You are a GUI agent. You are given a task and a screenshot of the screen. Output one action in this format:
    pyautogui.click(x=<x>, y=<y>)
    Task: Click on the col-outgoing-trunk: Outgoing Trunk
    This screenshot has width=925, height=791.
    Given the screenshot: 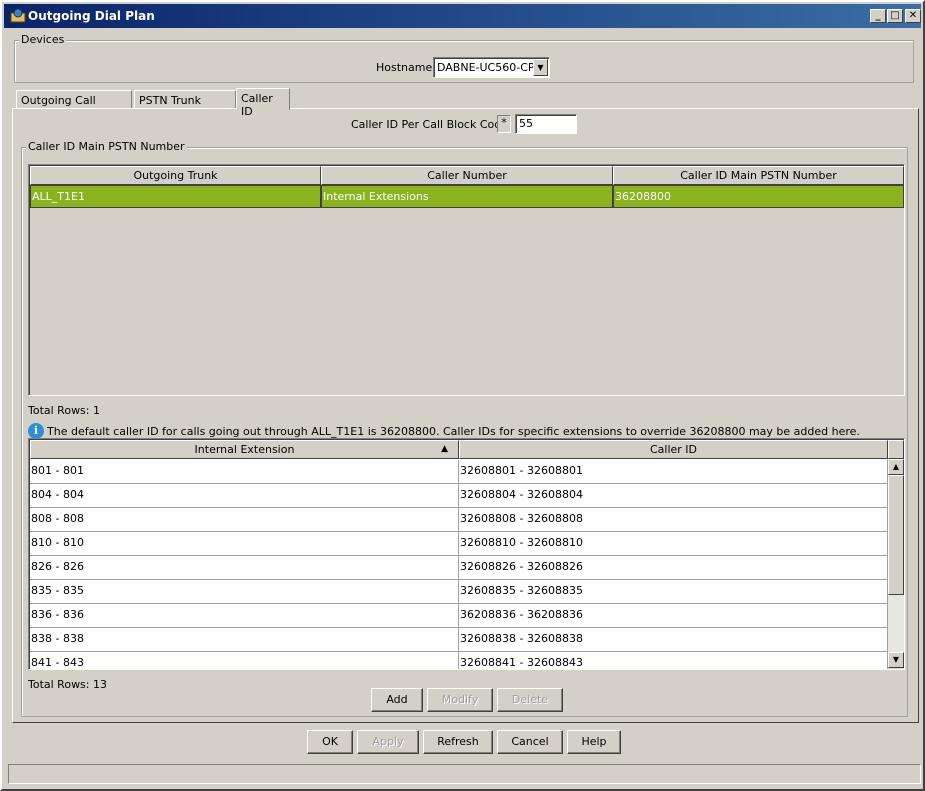 What is the action you would take?
    pyautogui.click(x=175, y=175)
    